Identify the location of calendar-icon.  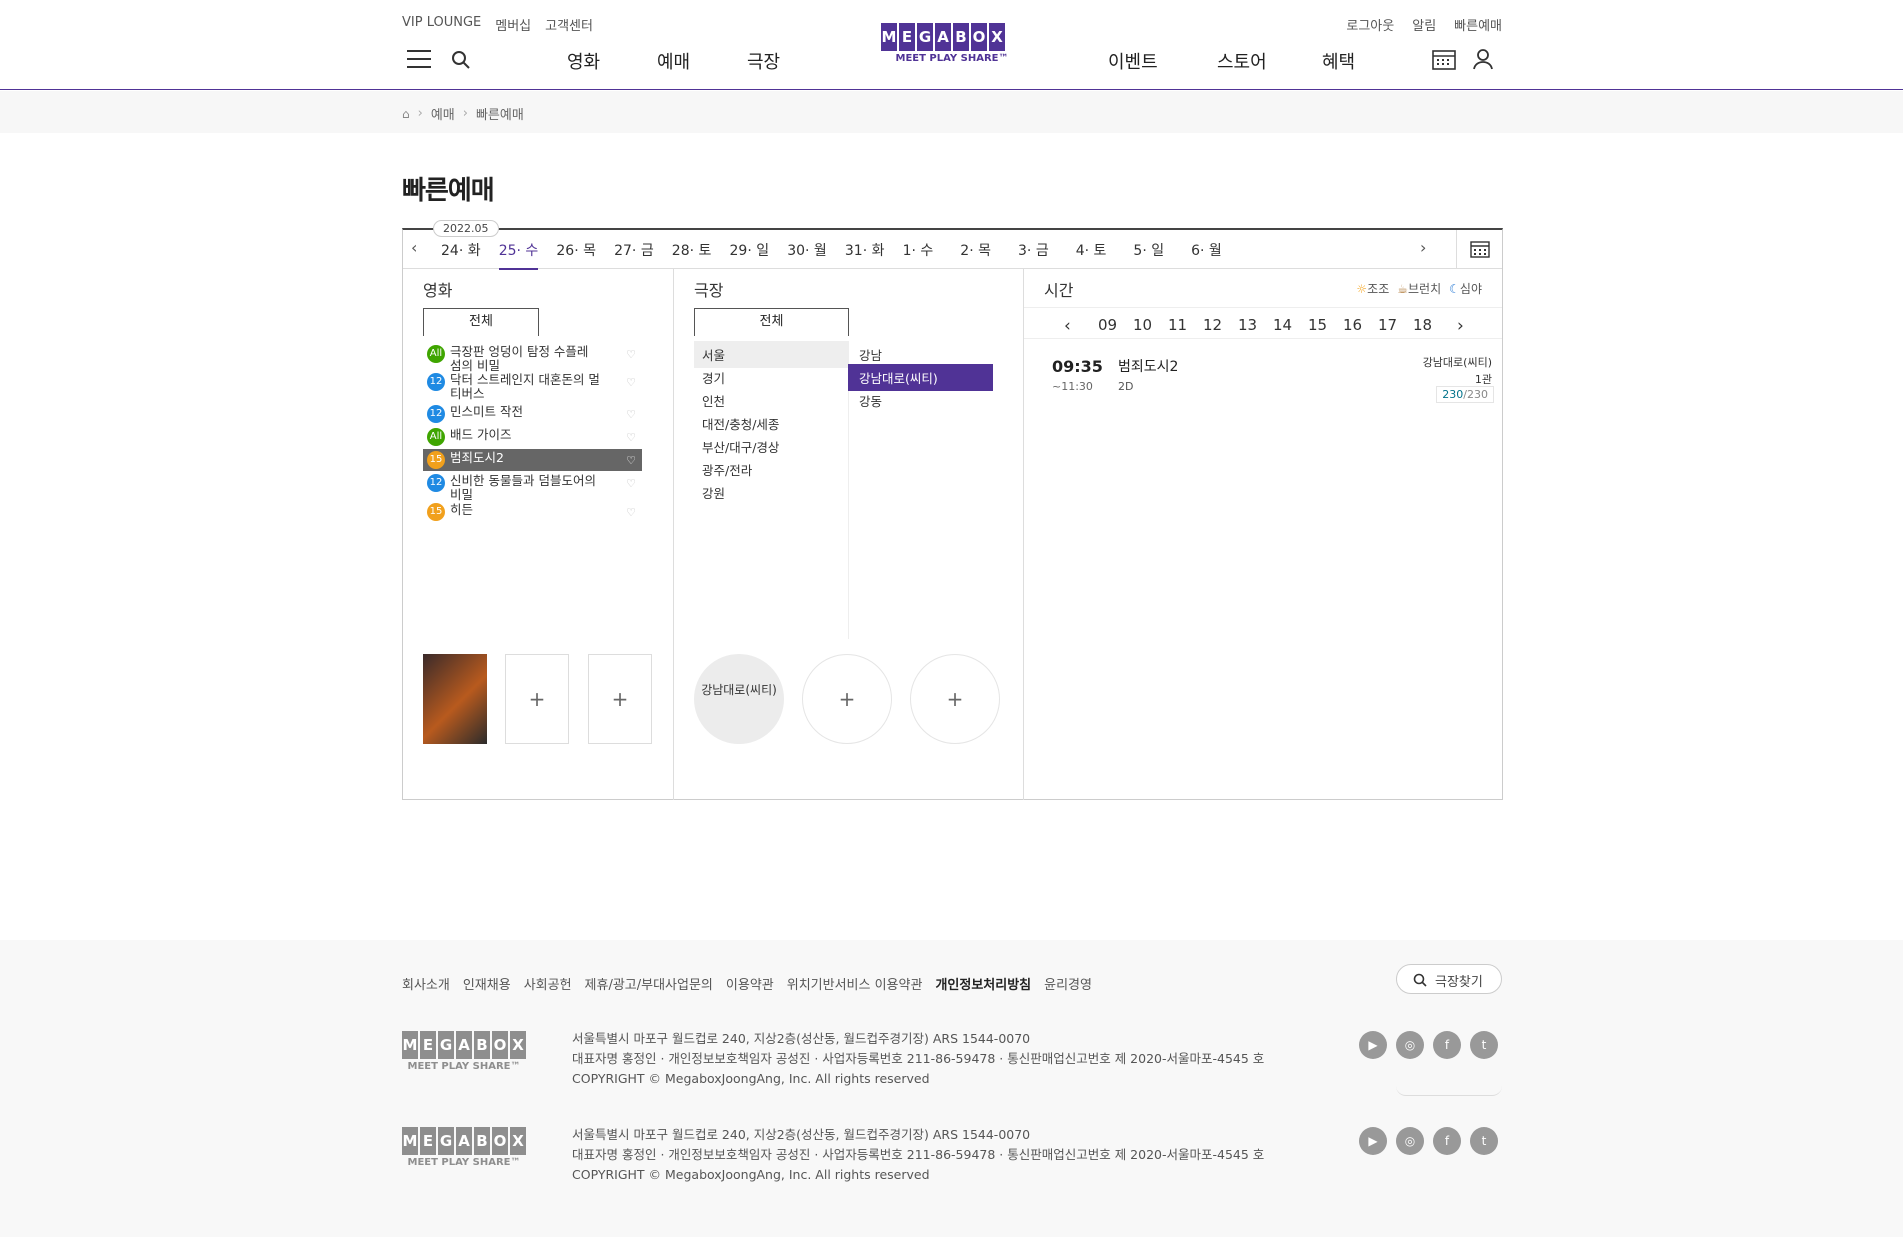
(1444, 59).